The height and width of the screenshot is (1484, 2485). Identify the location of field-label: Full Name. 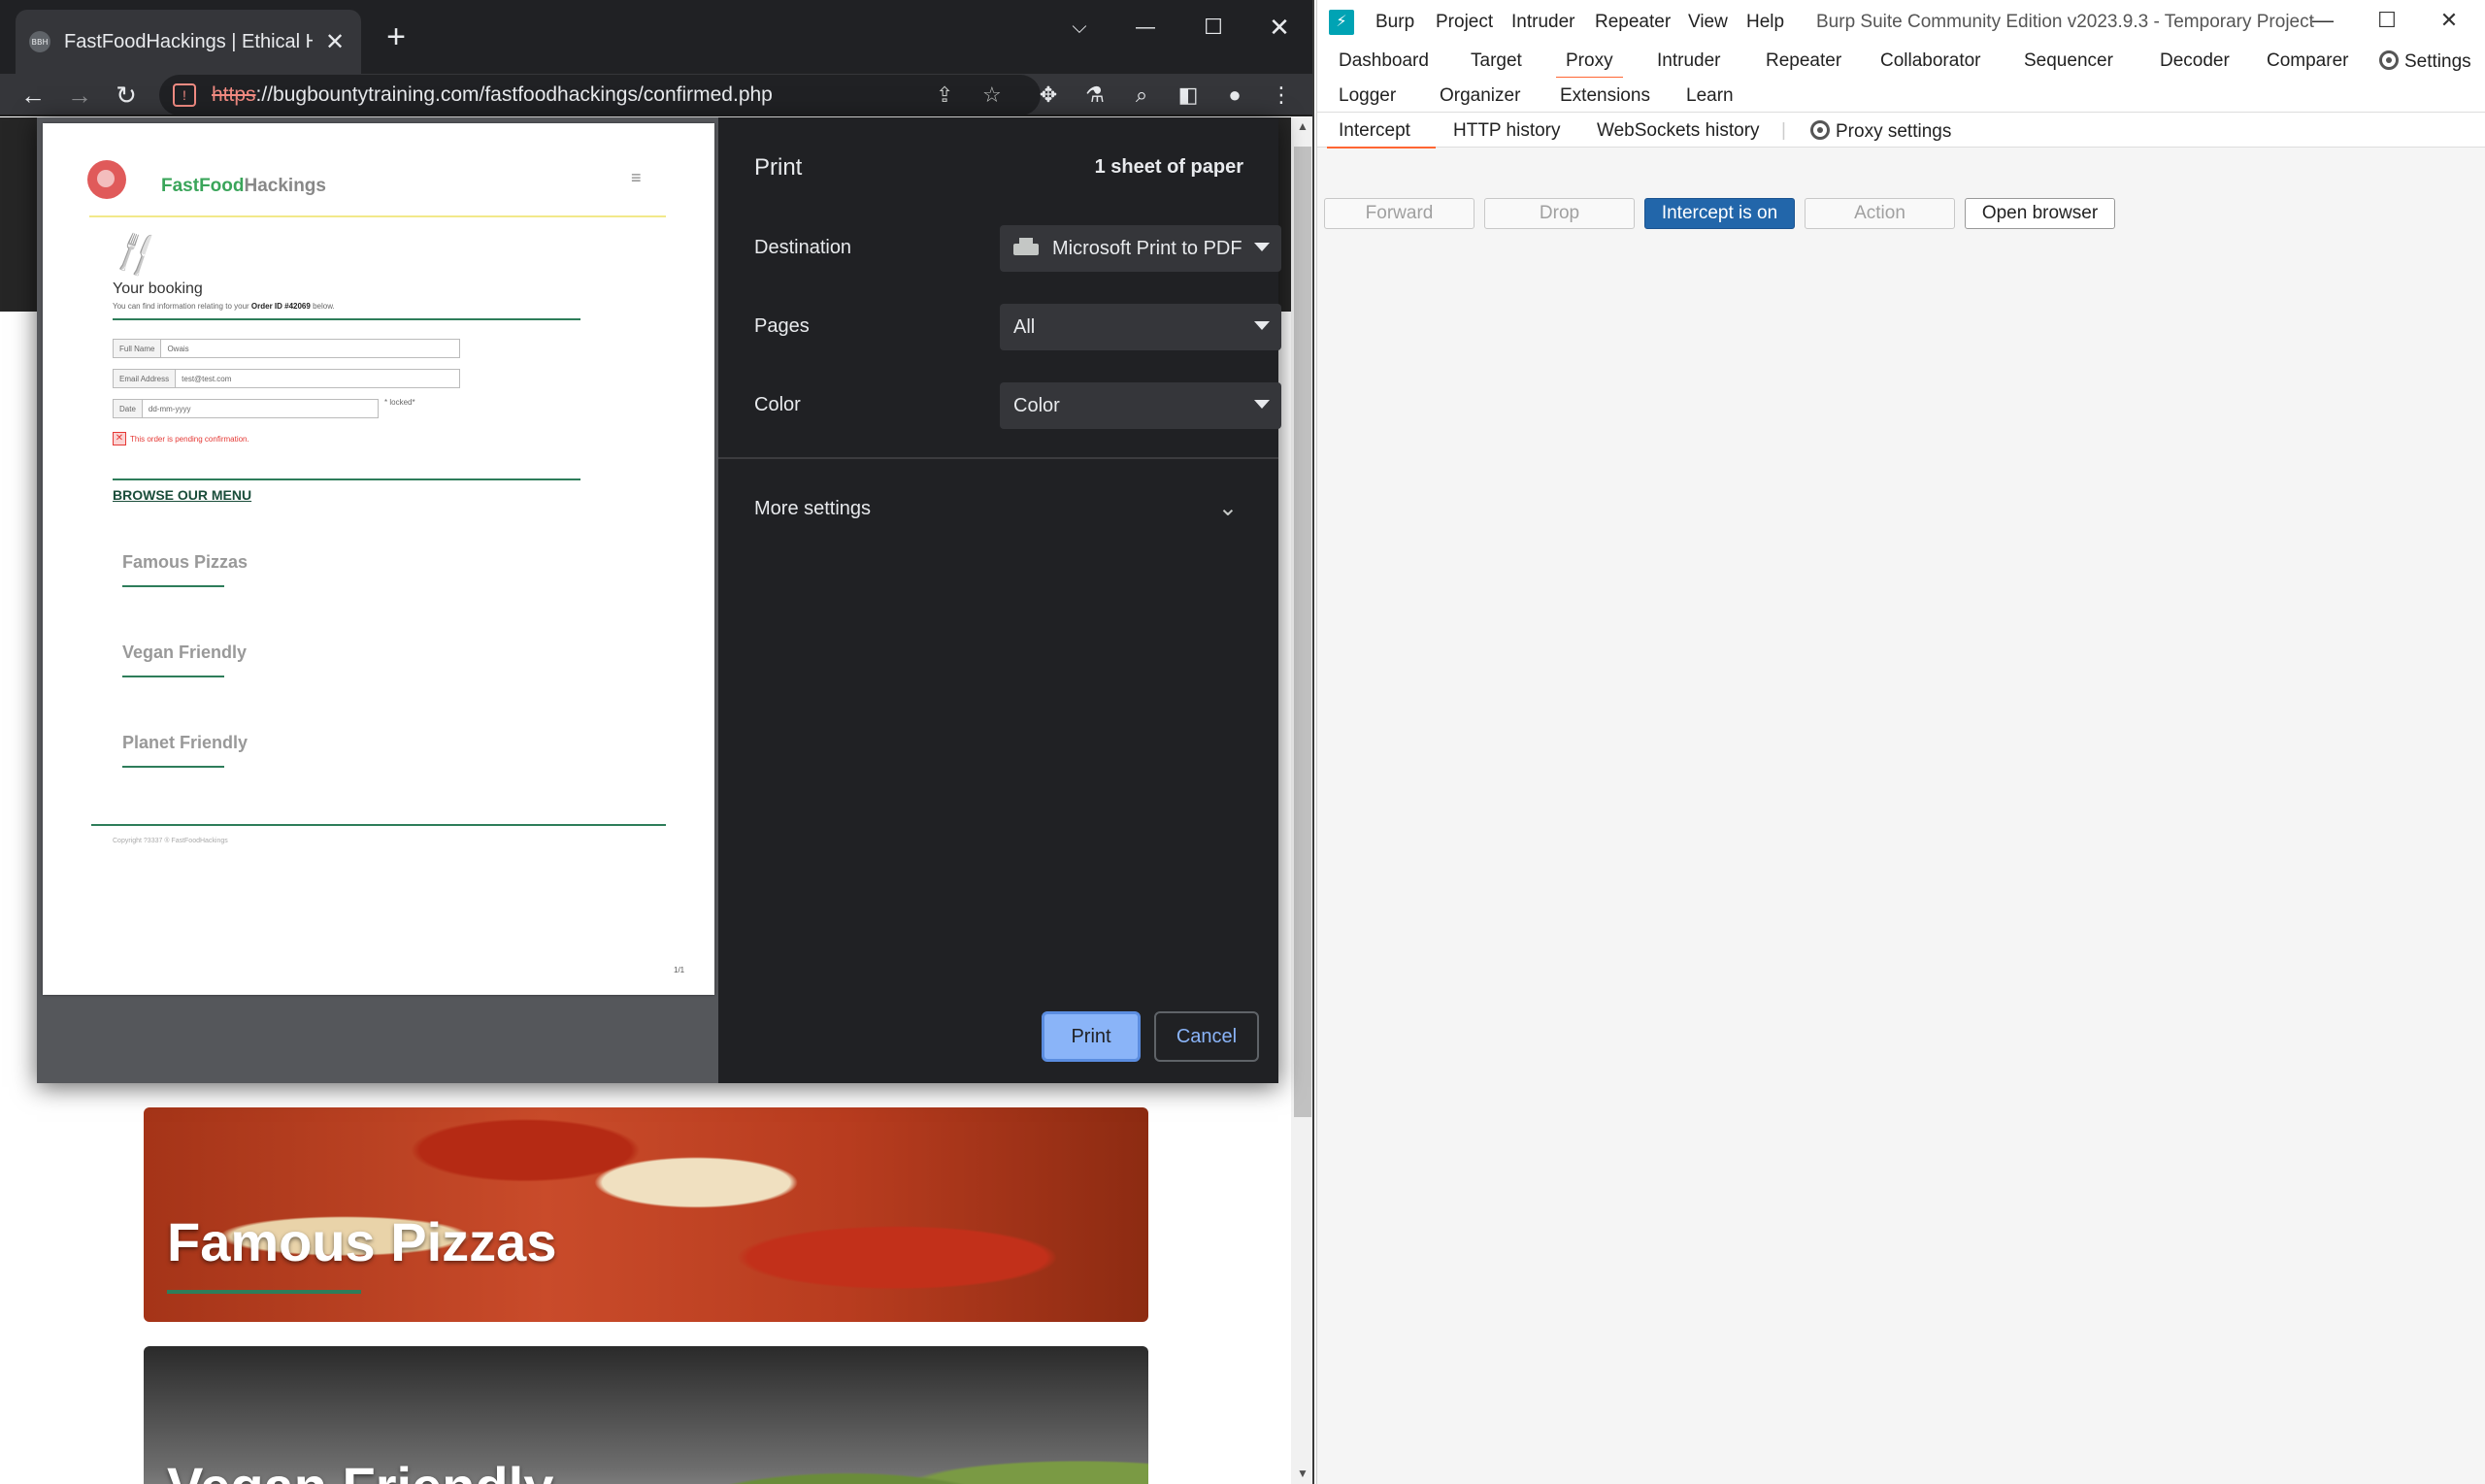
(138, 348).